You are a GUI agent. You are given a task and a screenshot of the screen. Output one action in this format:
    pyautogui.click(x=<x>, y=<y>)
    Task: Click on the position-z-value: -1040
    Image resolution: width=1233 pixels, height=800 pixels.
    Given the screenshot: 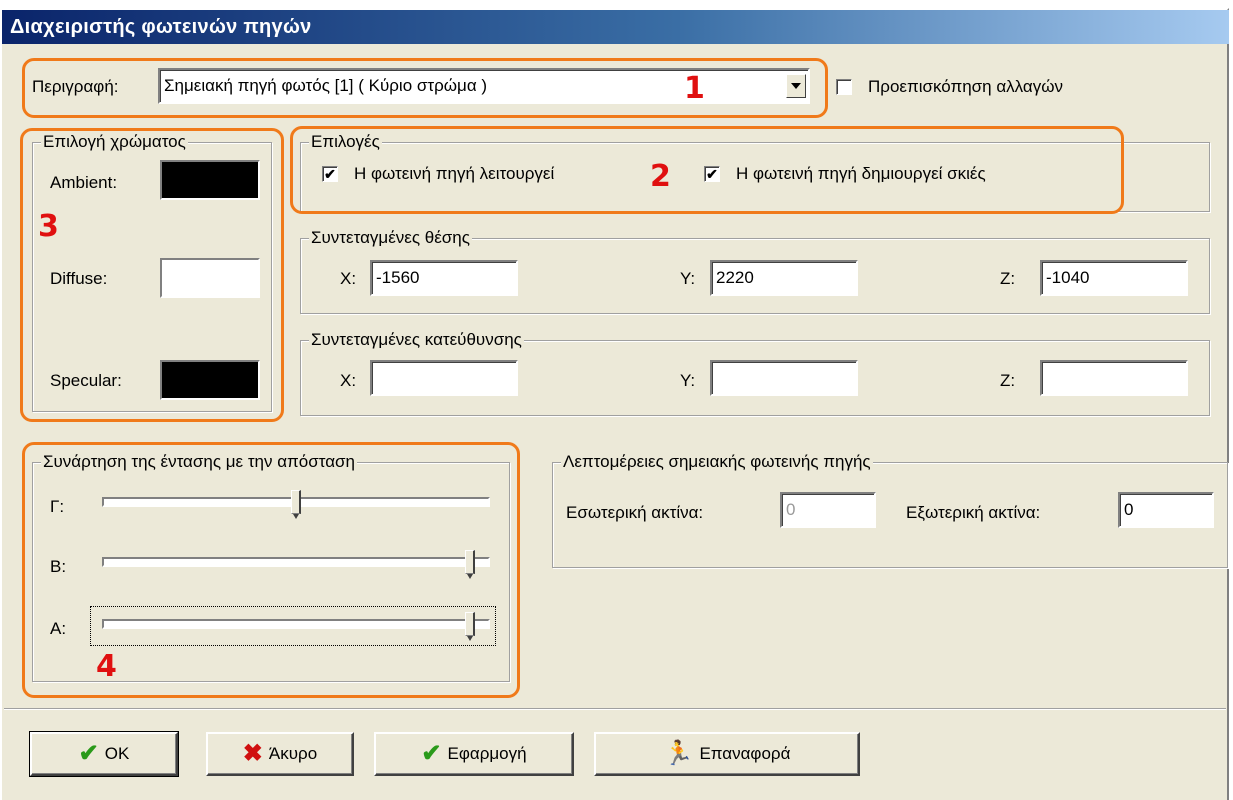 What is the action you would take?
    pyautogui.click(x=1068, y=277)
    